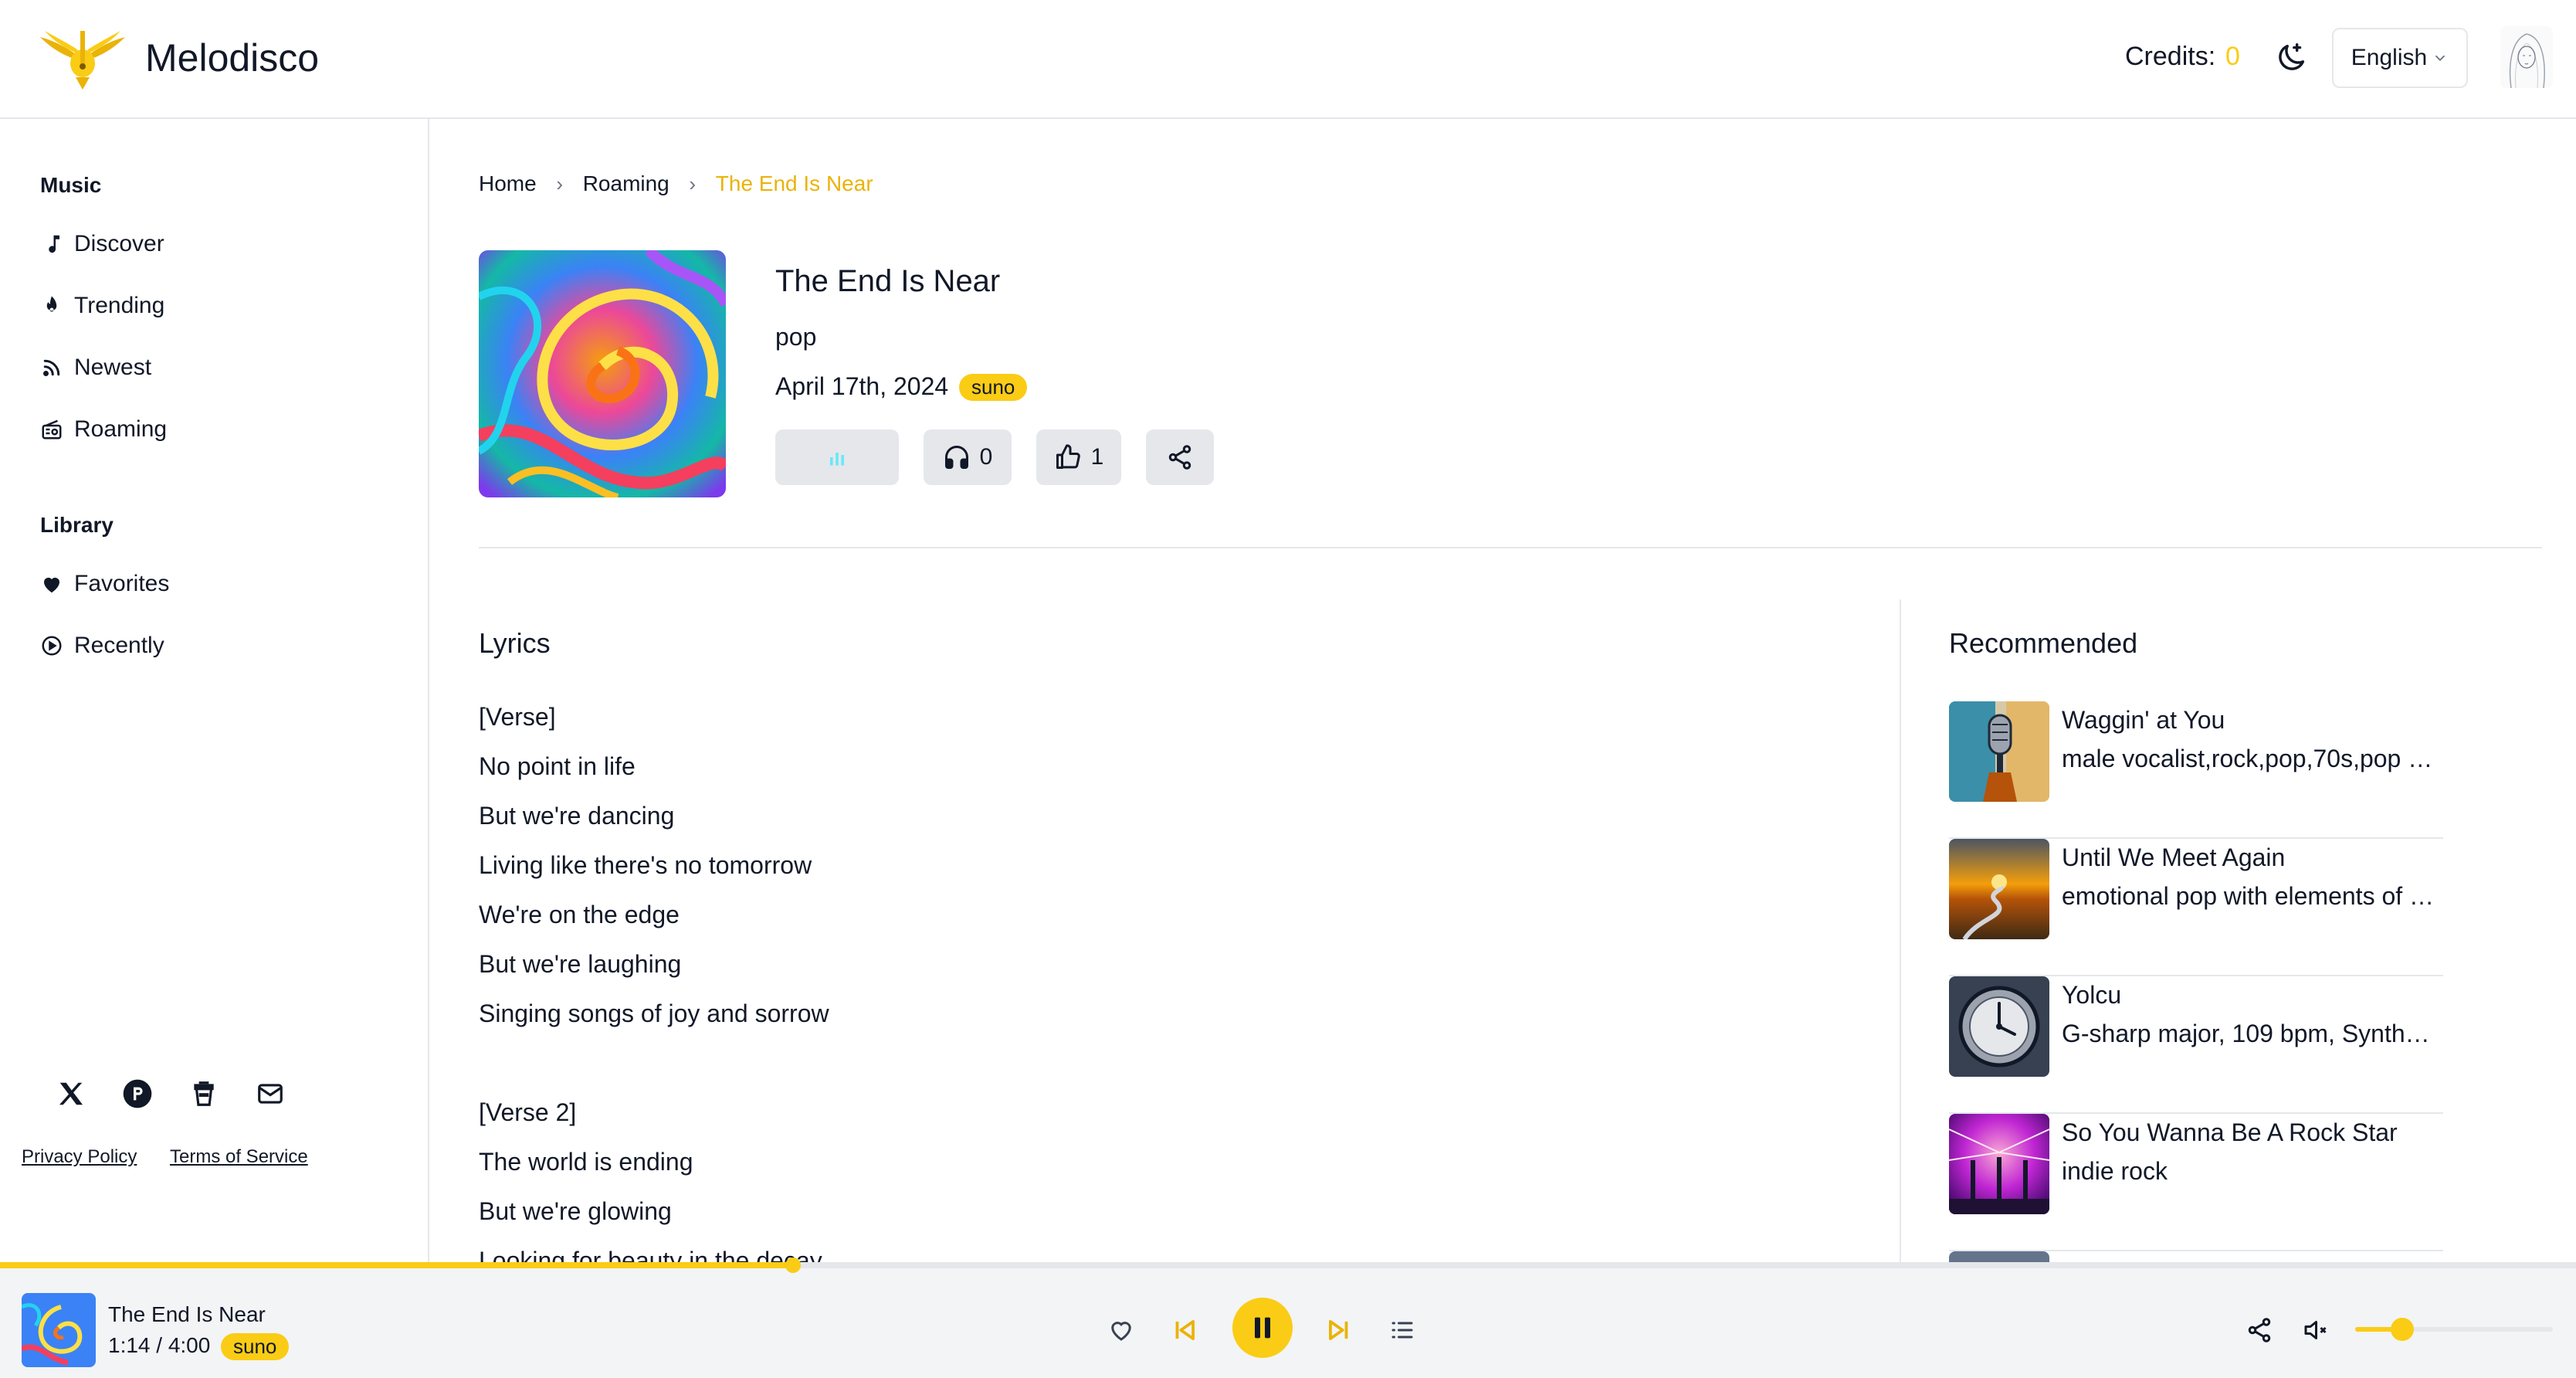 The image size is (2576, 1378). What do you see at coordinates (1510, 547) in the screenshot?
I see `section-divider` at bounding box center [1510, 547].